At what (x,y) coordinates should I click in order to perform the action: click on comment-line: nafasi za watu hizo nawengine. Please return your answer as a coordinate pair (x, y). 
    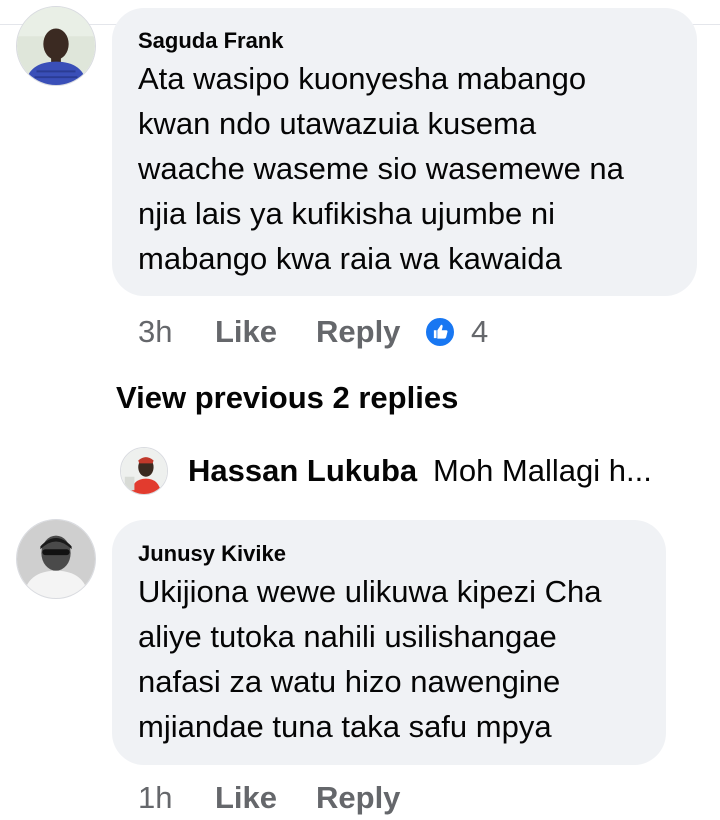
    Looking at the image, I should click on (349, 681).